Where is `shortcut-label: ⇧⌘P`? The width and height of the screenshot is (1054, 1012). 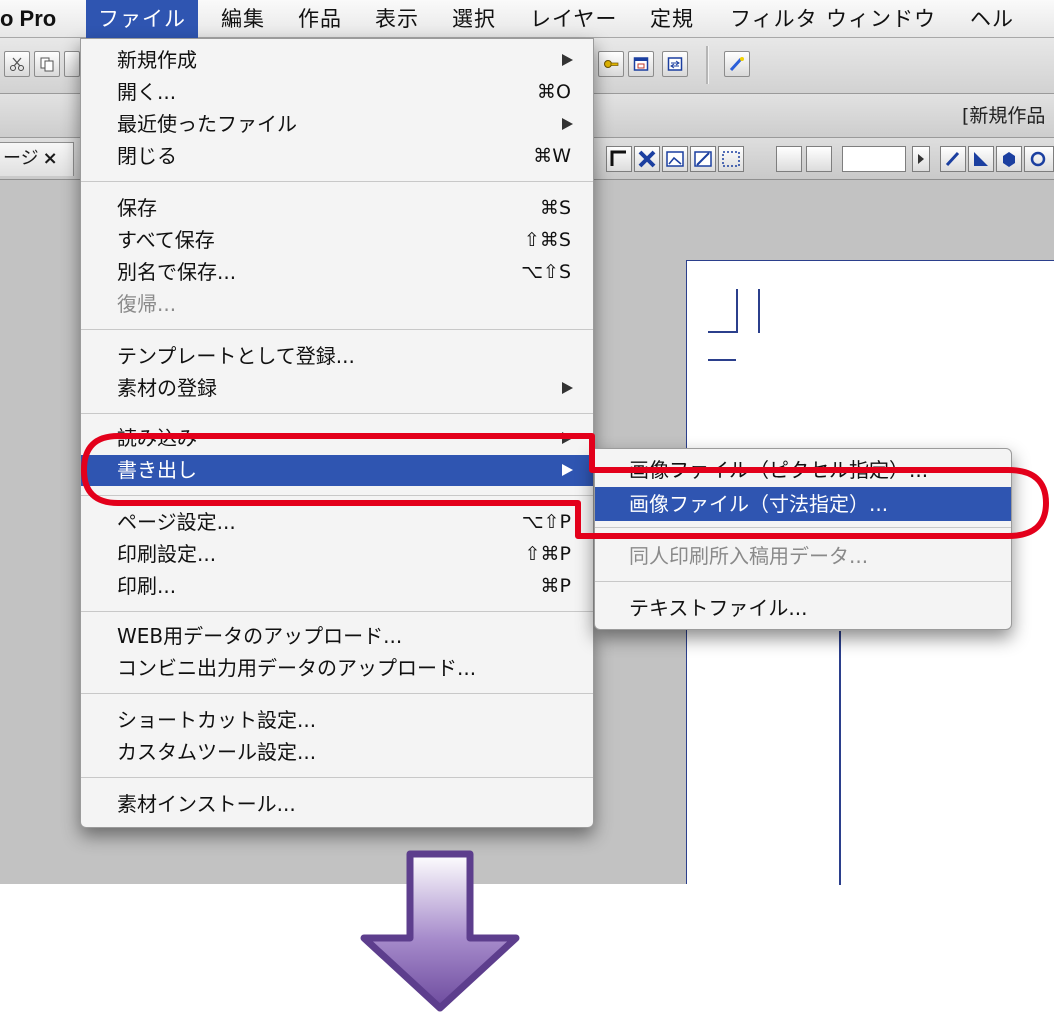 shortcut-label: ⇧⌘P is located at coordinates (547, 554).